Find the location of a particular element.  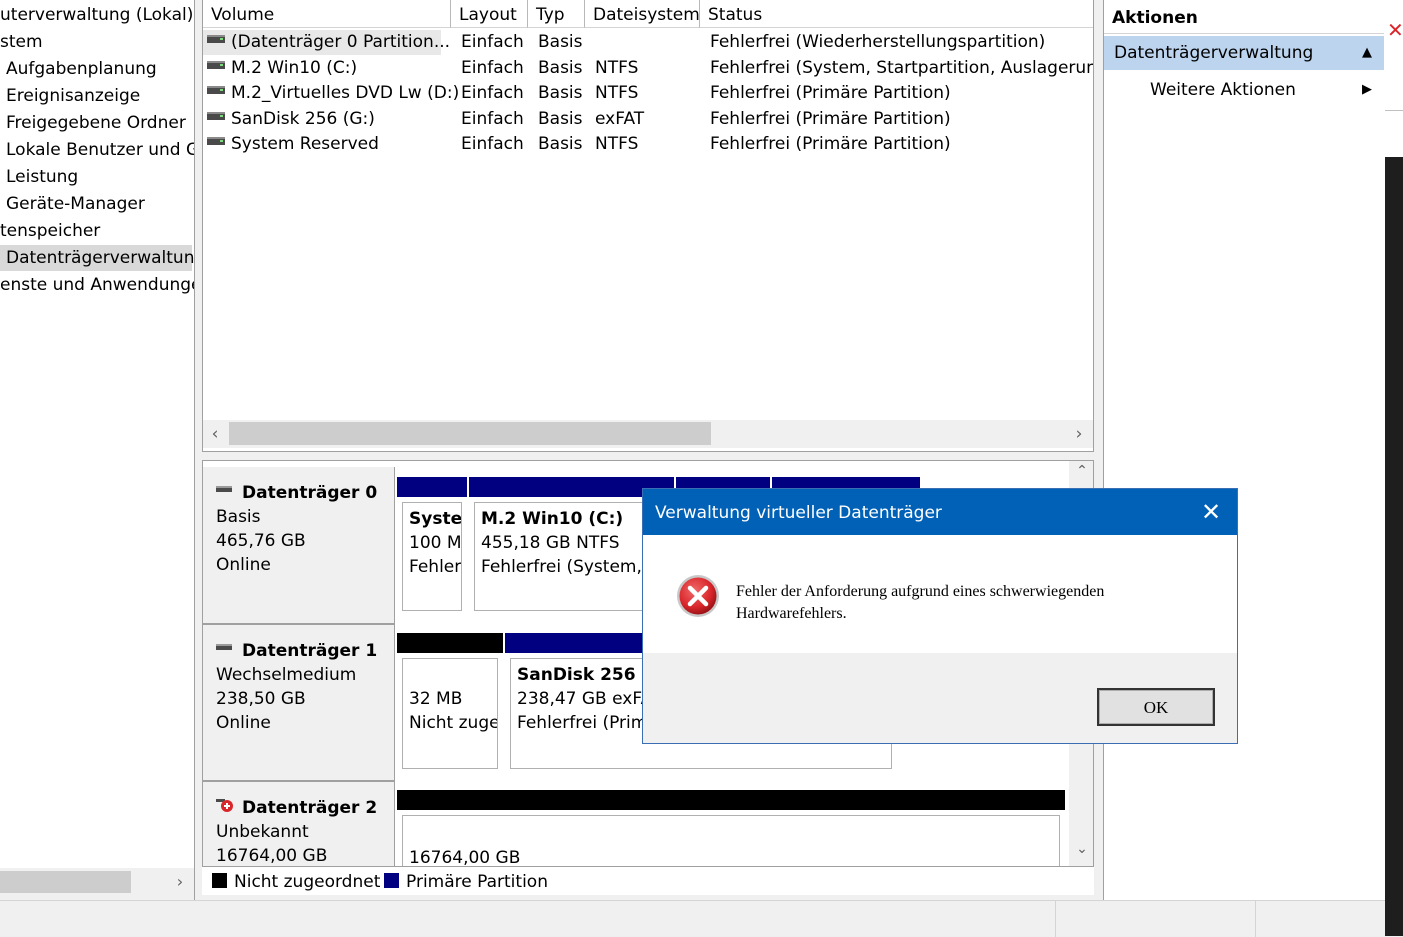

tree-scroll-right-icon: › is located at coordinates (180, 882).